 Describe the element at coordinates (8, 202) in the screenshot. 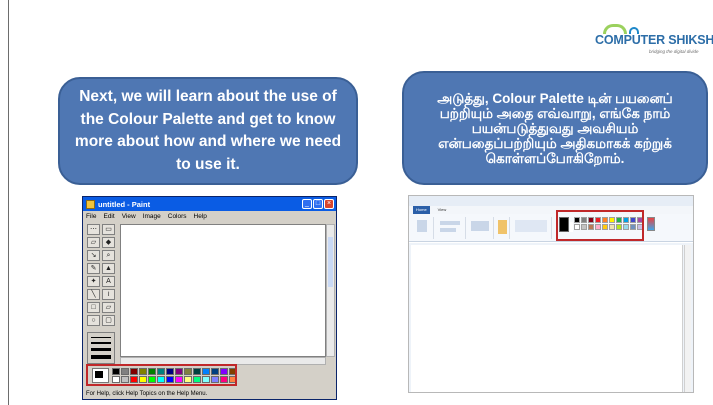

I see `left-divider-line` at that location.